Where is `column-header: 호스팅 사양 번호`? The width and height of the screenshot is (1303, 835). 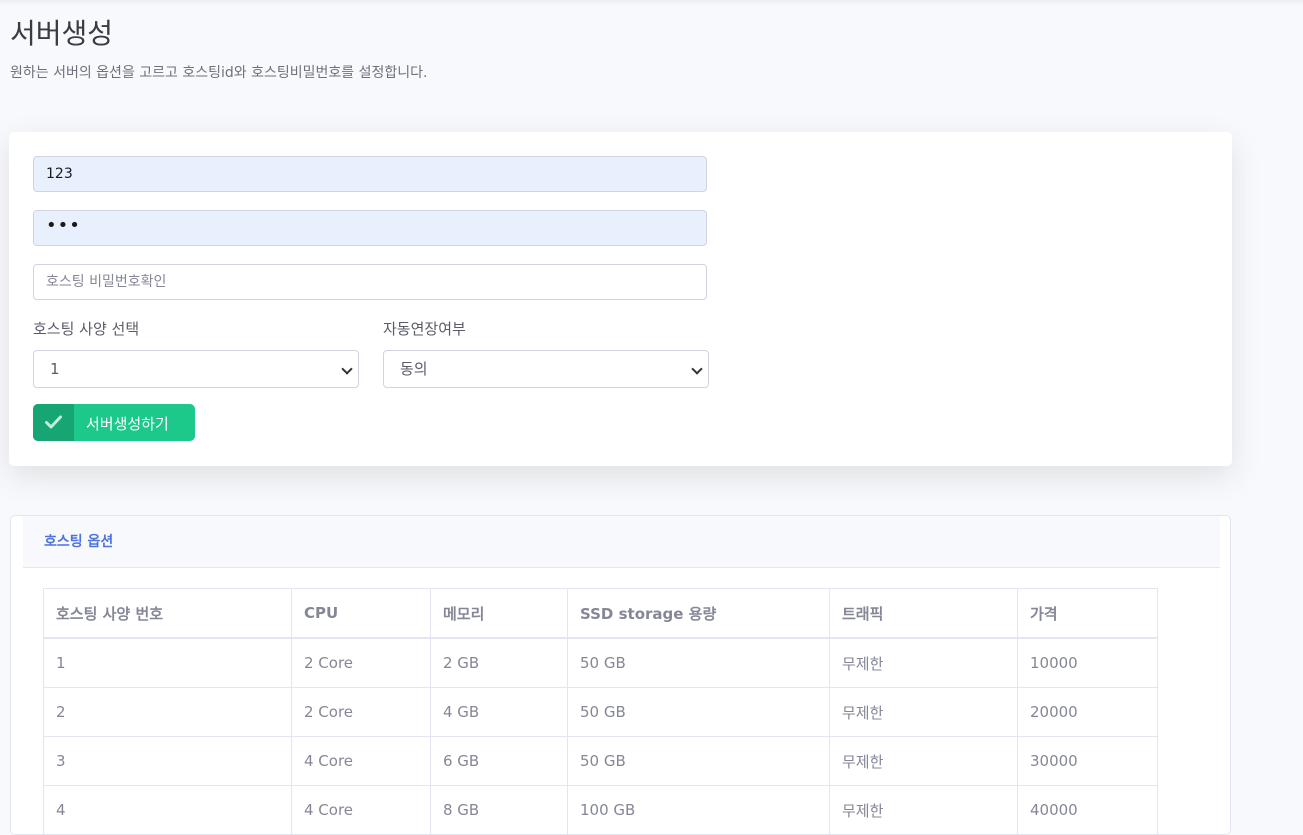 column-header: 호스팅 사양 번호 is located at coordinates (167, 613).